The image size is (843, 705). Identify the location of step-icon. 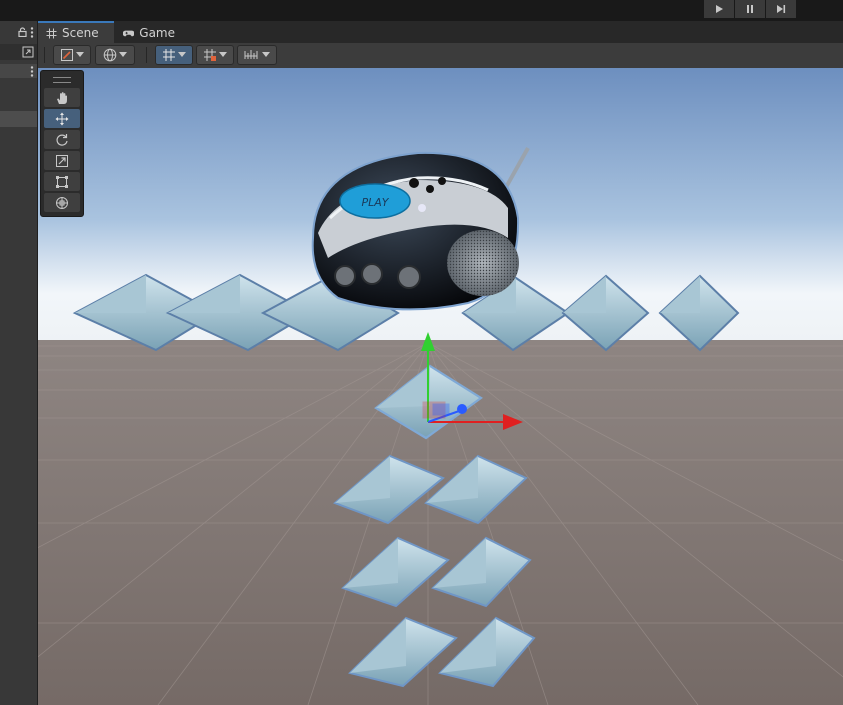
(781, 9).